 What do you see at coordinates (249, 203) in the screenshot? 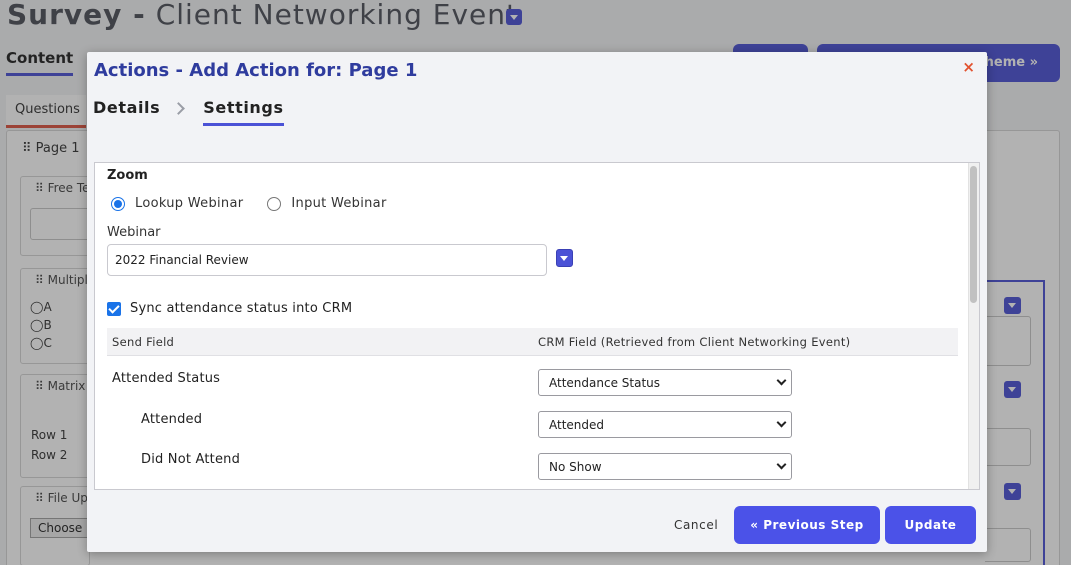
I see `webinar-mode-radio-group: Lookup Webinar Input Webinar` at bounding box center [249, 203].